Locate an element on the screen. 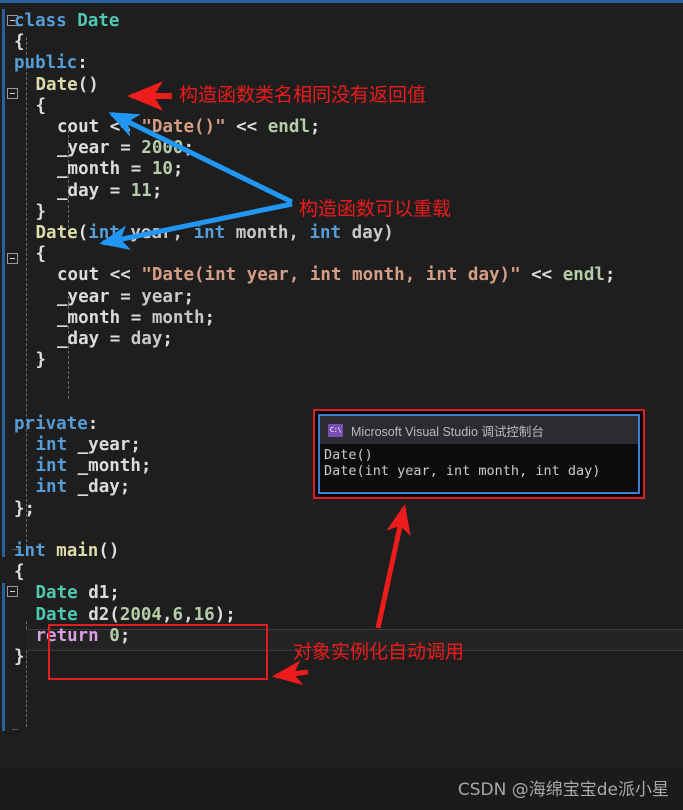  code-line-20: private: is located at coordinates (56, 424).